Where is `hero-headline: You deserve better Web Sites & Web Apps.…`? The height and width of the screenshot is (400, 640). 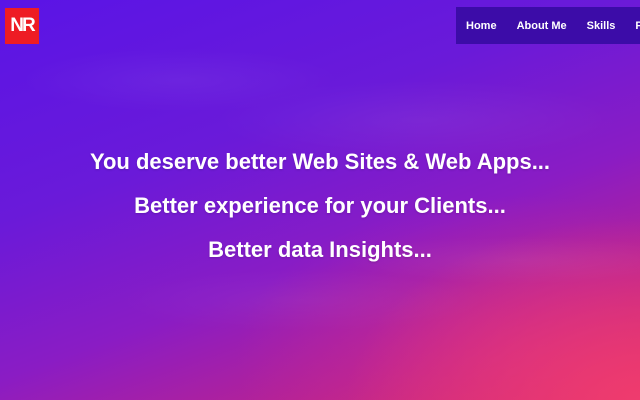
hero-headline: You deserve better Web Sites & Web Apps.… is located at coordinates (320, 161).